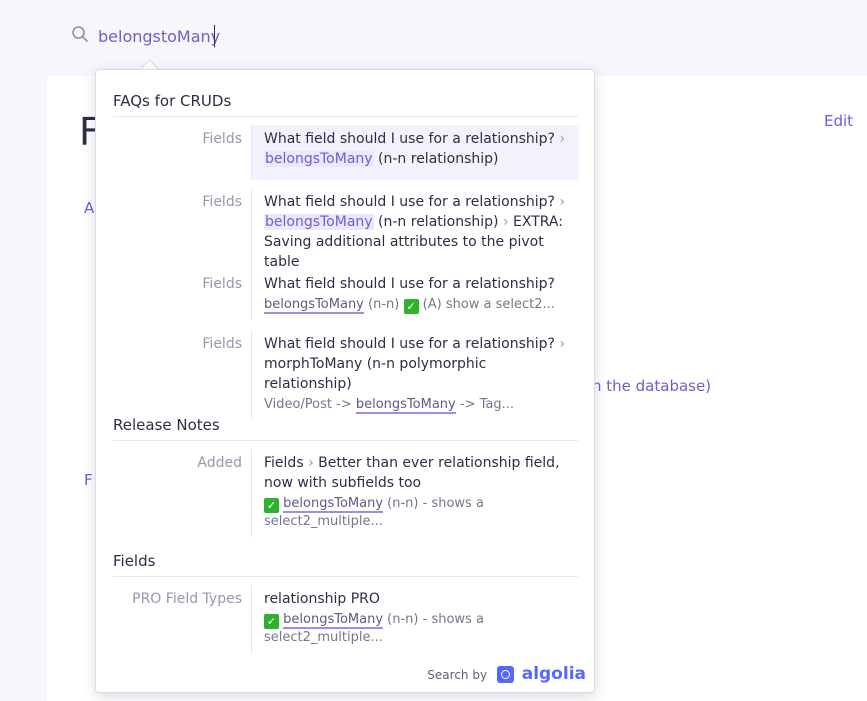 This screenshot has width=867, height=701. I want to click on result-subcategory: PRO Field Types, so click(187, 599).